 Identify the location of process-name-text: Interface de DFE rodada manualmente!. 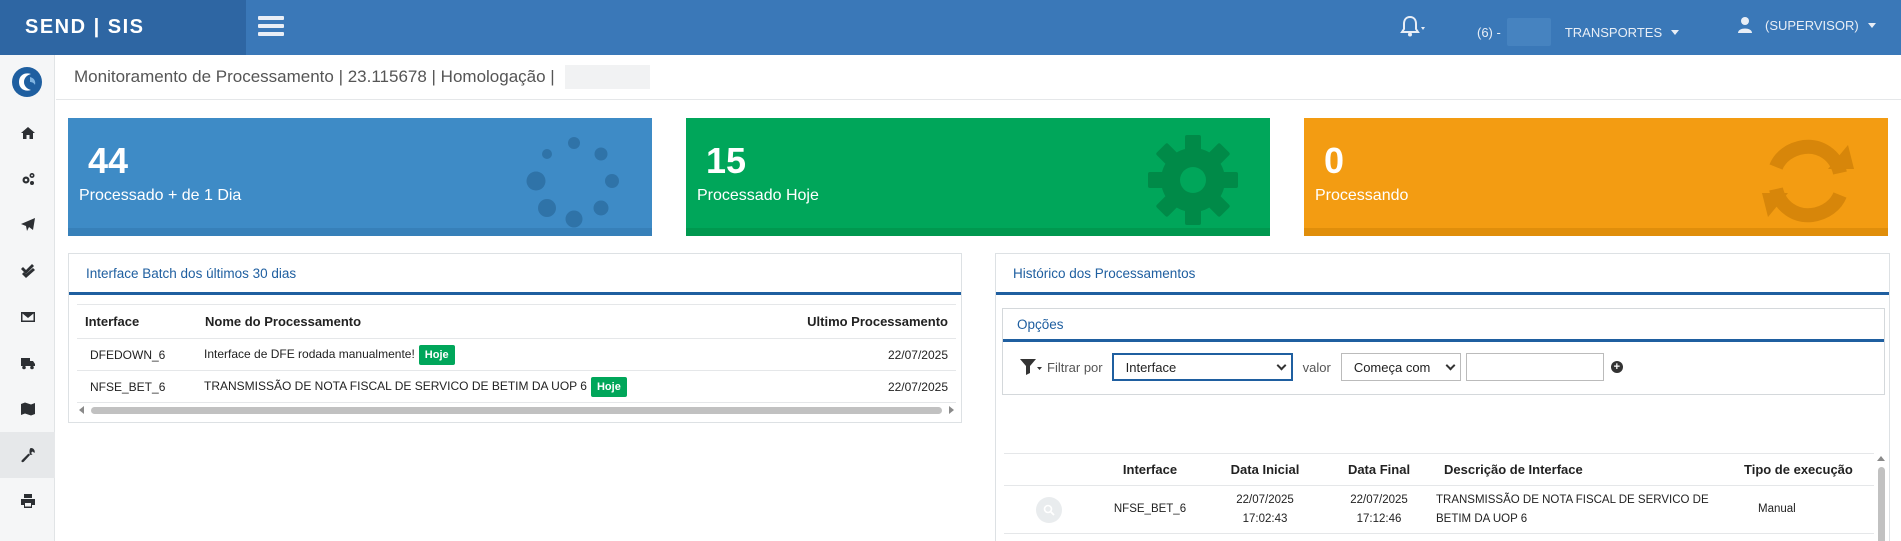
(309, 353).